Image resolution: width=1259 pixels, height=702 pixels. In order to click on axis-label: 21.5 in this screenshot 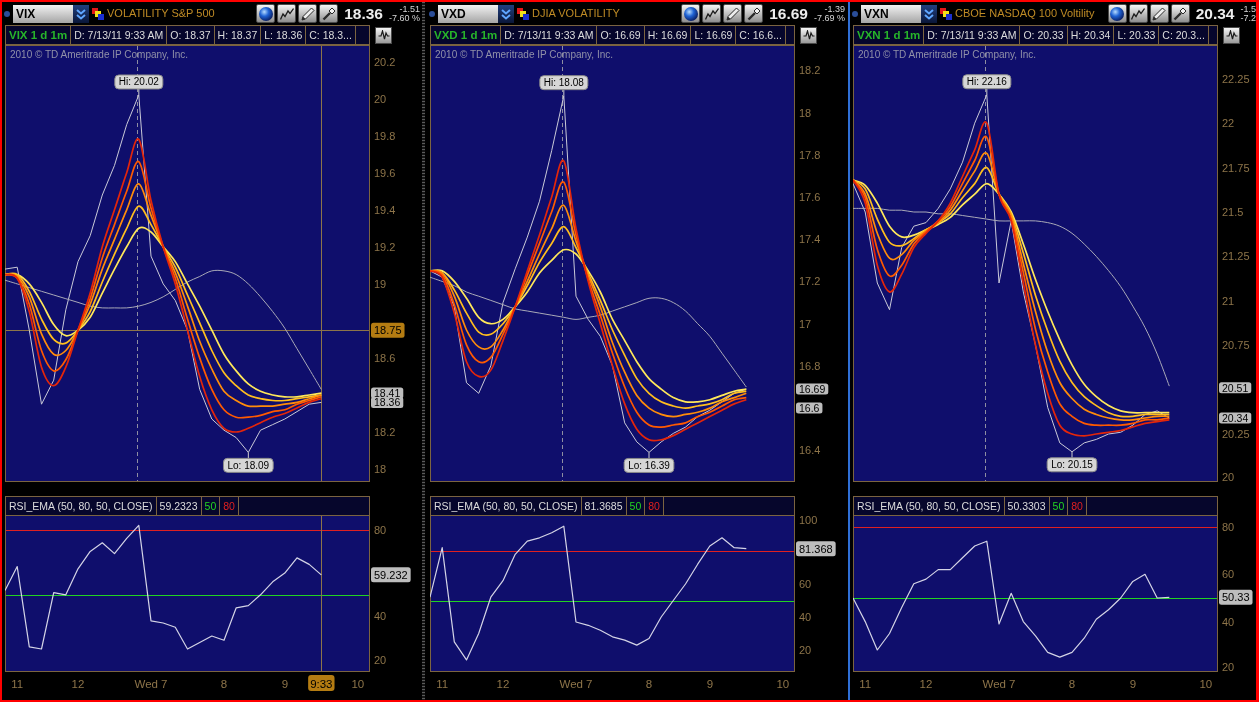, I will do `click(1233, 212)`.